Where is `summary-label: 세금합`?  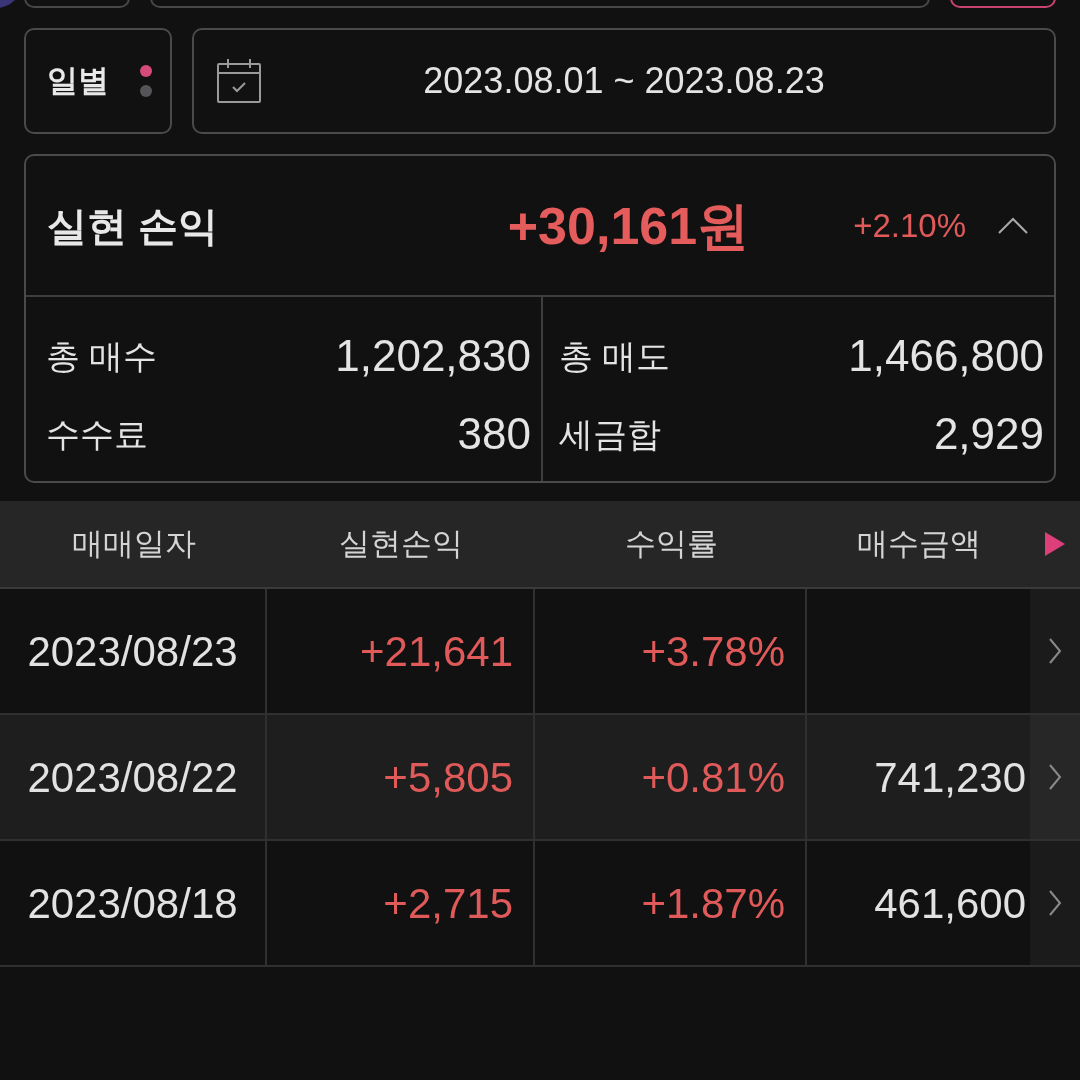 summary-label: 세금합 is located at coordinates (610, 434).